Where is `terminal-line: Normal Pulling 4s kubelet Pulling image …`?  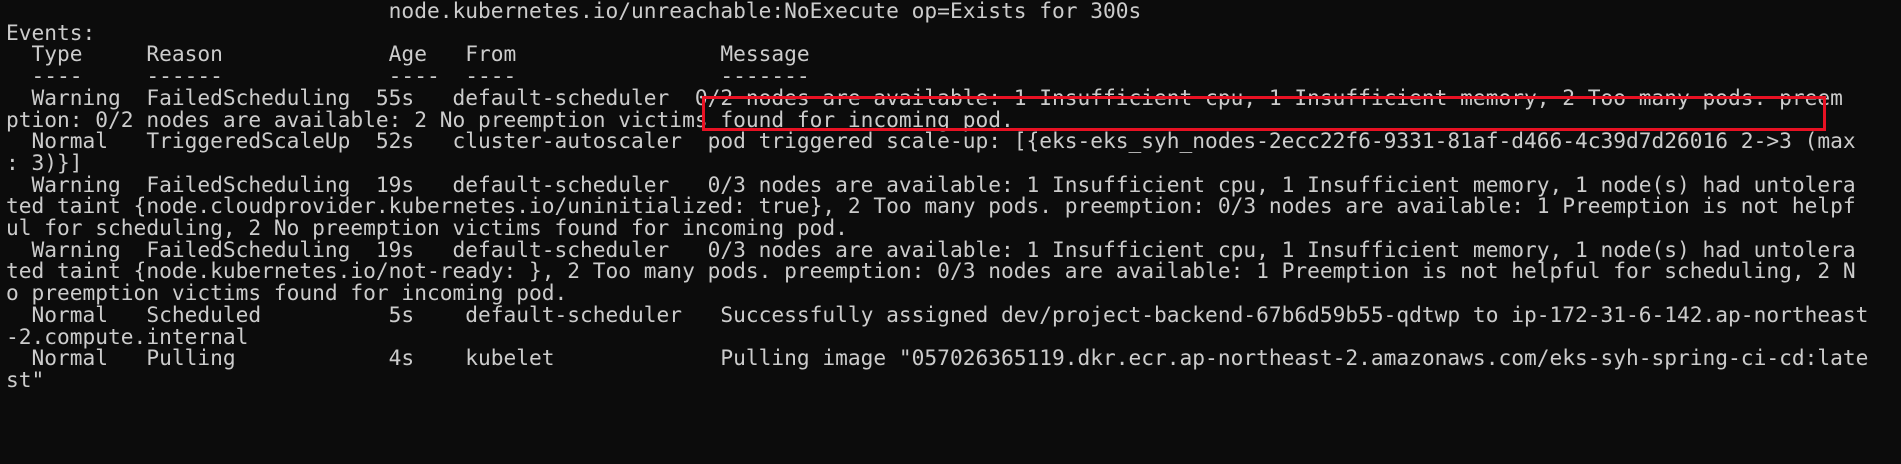 terminal-line: Normal Pulling 4s kubelet Pulling image … is located at coordinates (937, 358).